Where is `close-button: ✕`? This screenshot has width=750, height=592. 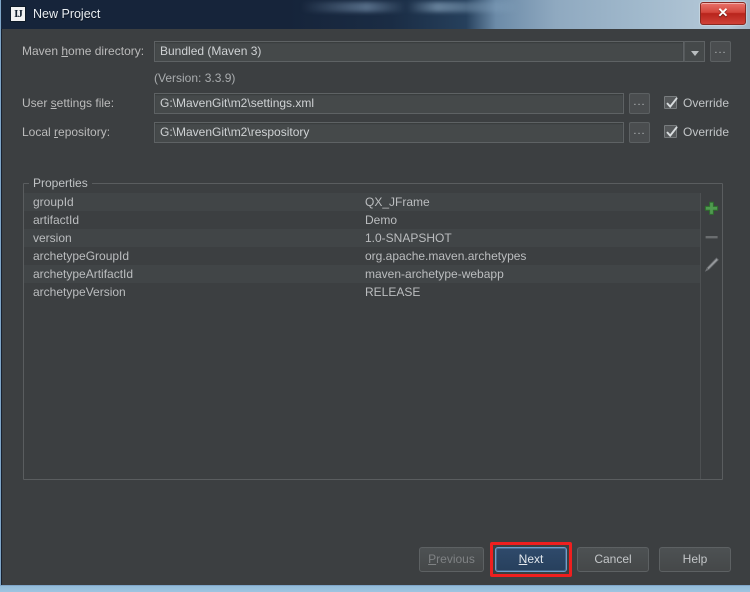 close-button: ✕ is located at coordinates (723, 13).